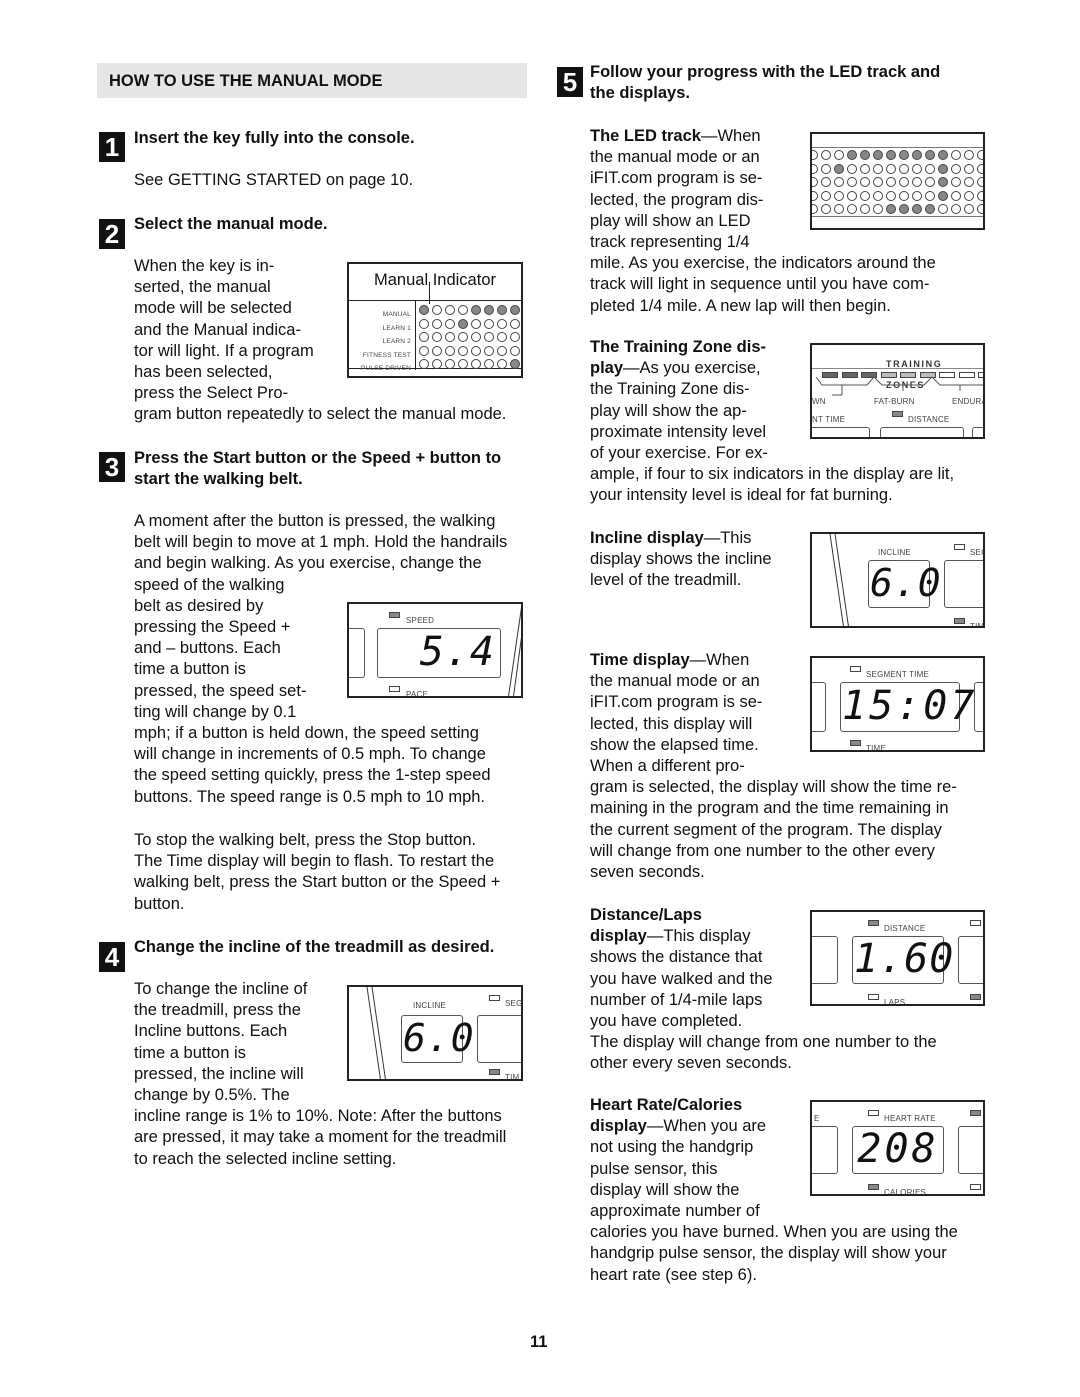  Describe the element at coordinates (666, 1021) in the screenshot. I see `text-line: you have completed.` at that location.